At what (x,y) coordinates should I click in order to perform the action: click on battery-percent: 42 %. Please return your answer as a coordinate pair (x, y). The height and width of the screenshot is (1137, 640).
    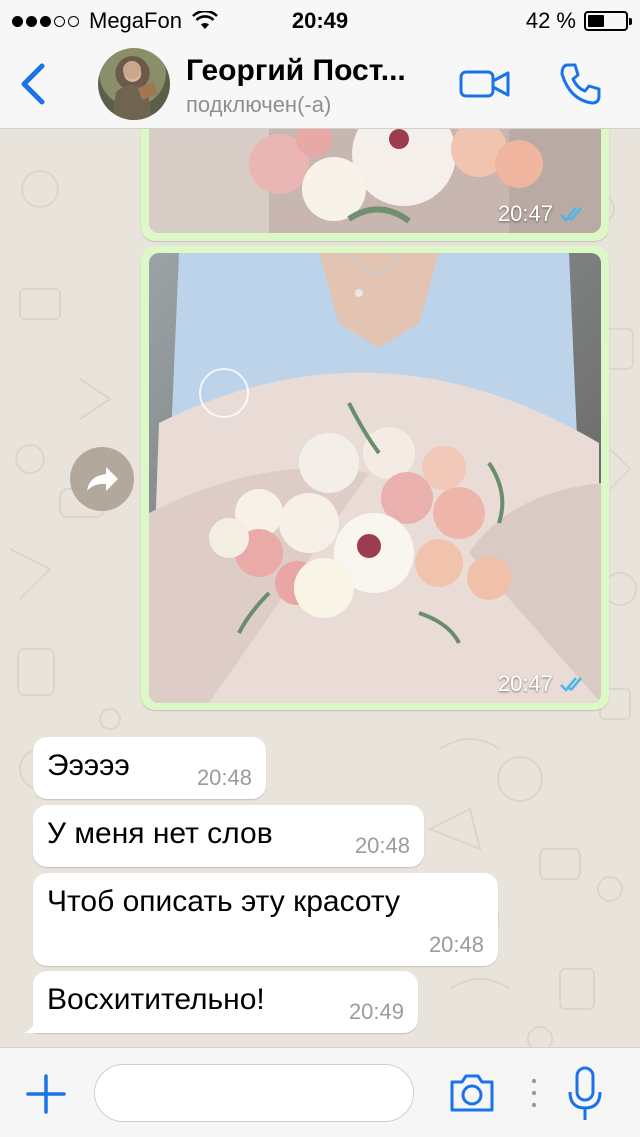
    Looking at the image, I should click on (550, 20).